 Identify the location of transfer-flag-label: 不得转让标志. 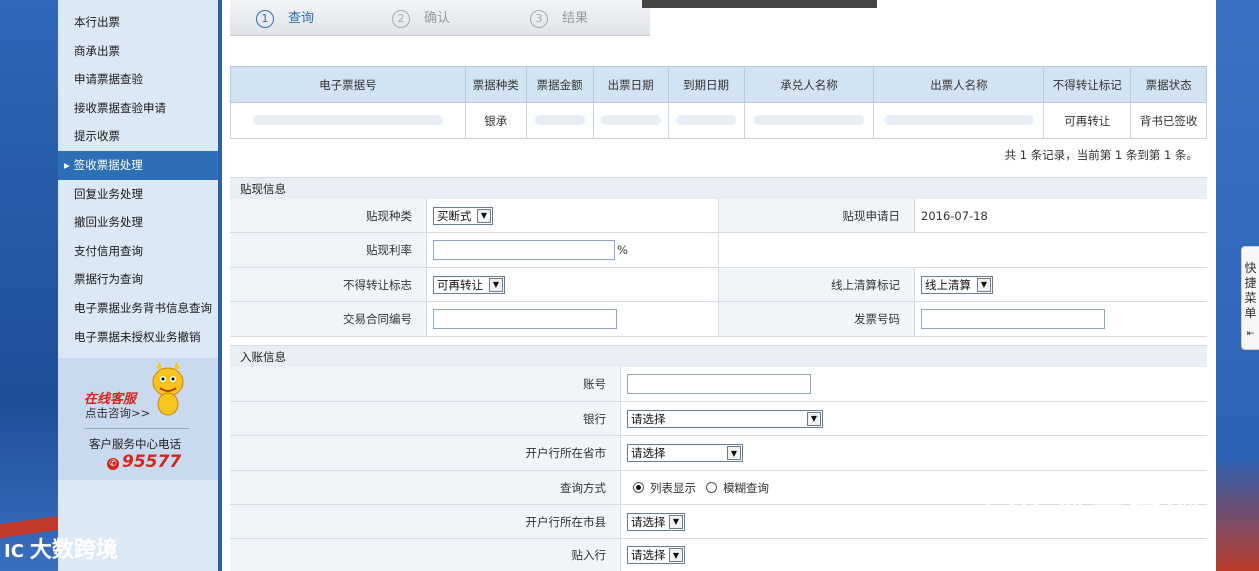
(328, 284).